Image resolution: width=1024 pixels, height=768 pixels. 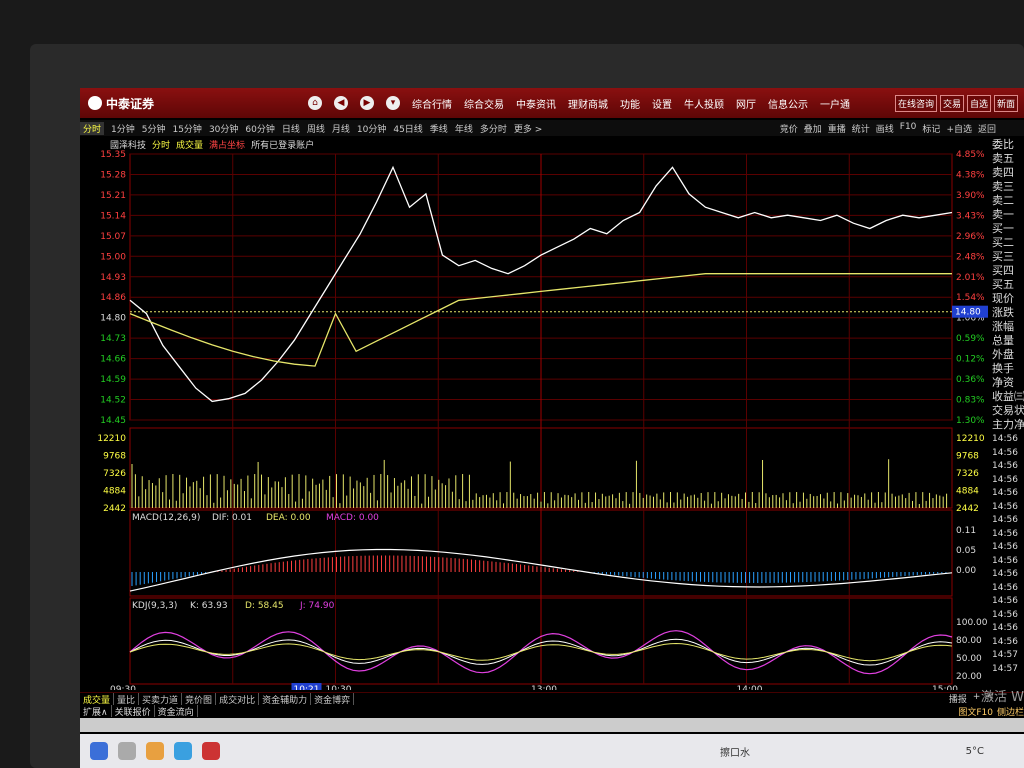 I want to click on pct-label-7: 1.54%, so click(x=970, y=298).